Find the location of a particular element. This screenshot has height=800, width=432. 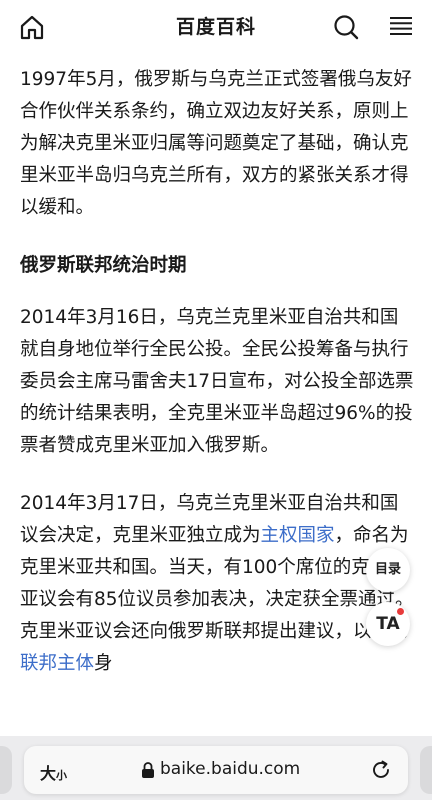

section-heading: 俄罗斯联邦统治时期 is located at coordinates (103, 265).